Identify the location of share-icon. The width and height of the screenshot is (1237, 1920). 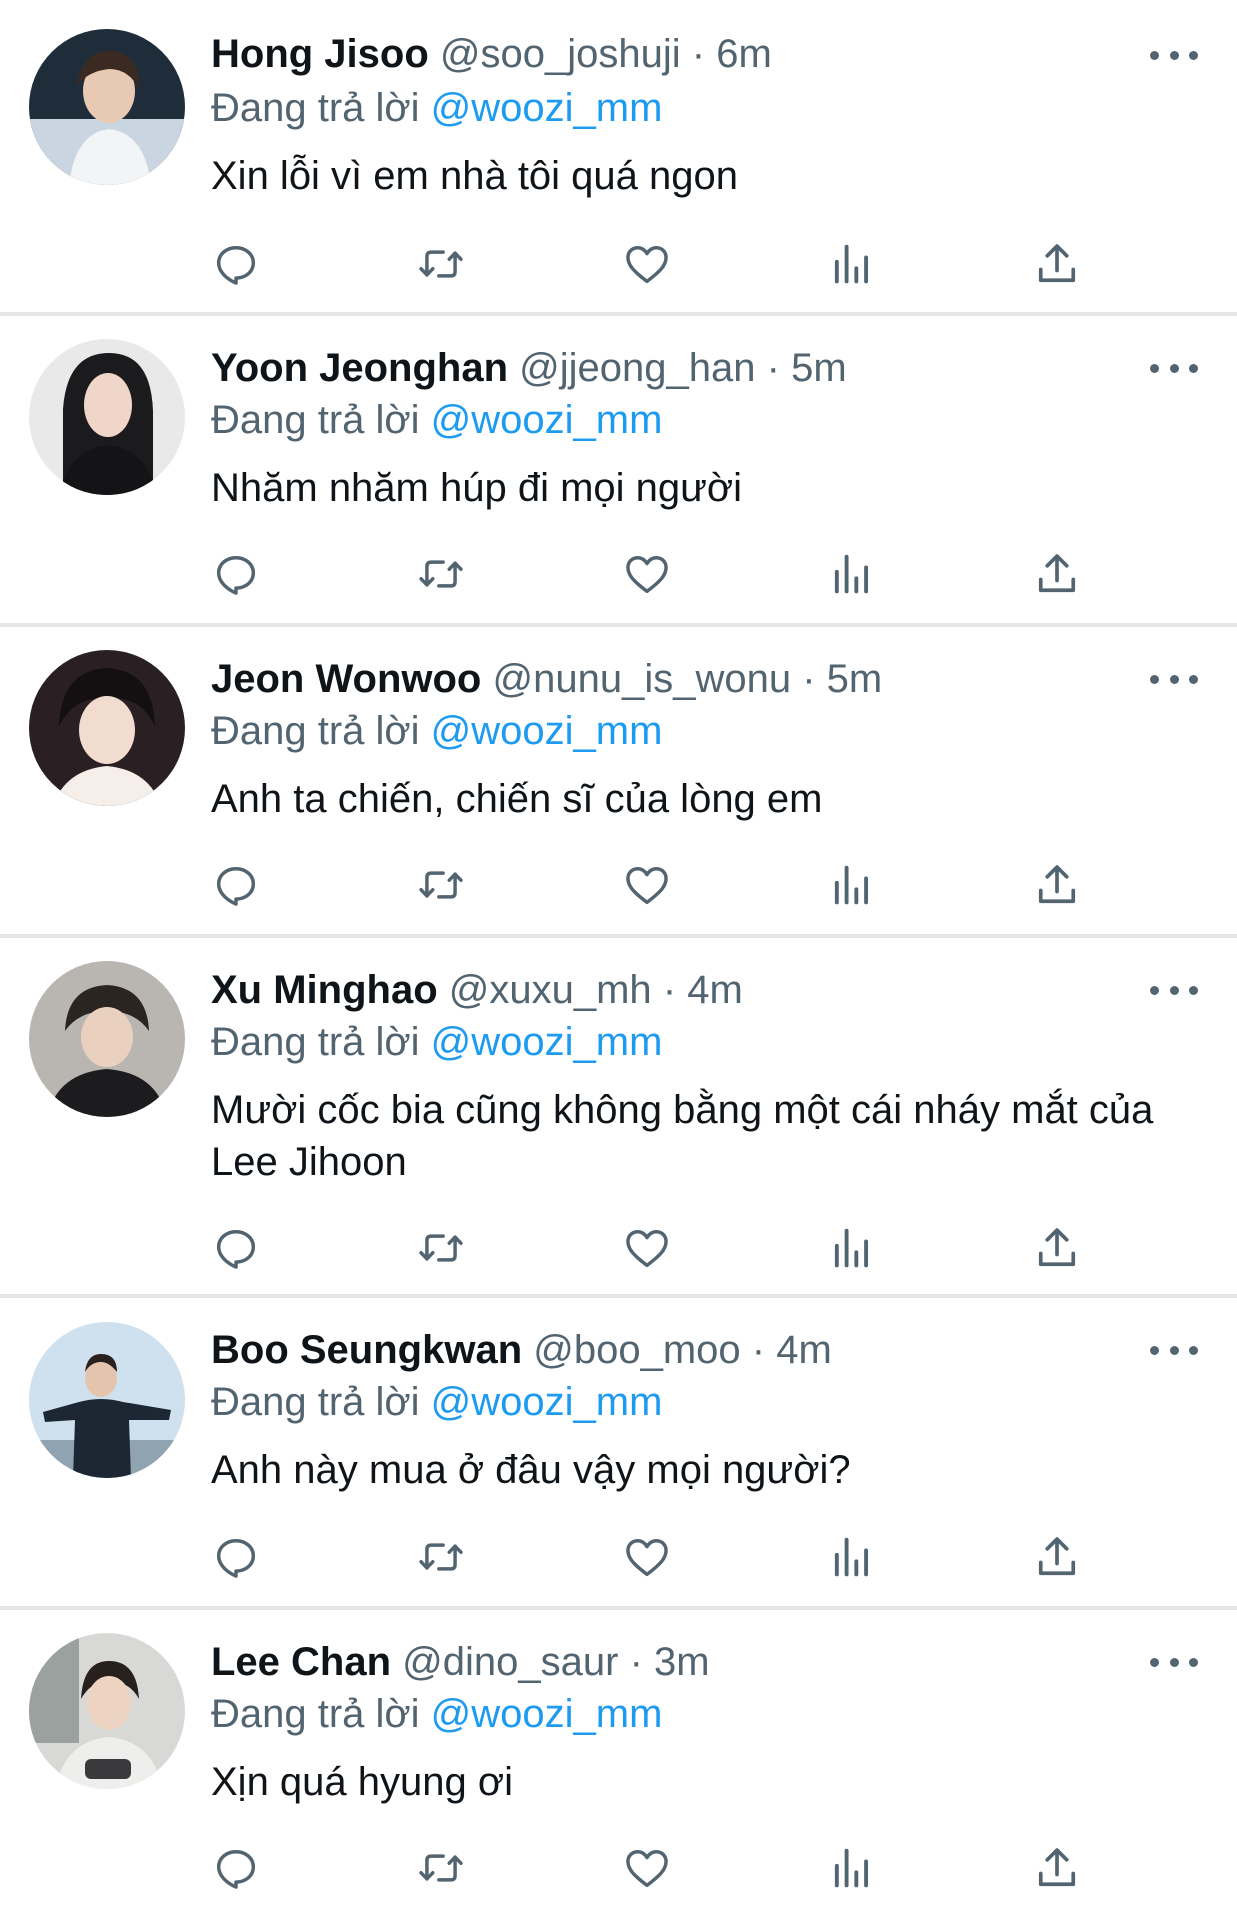
(1057, 1556).